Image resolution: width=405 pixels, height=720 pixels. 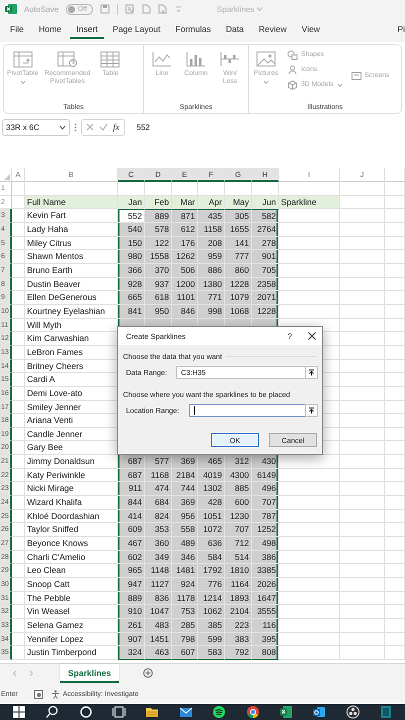 I want to click on table-cell: 474, so click(x=158, y=489).